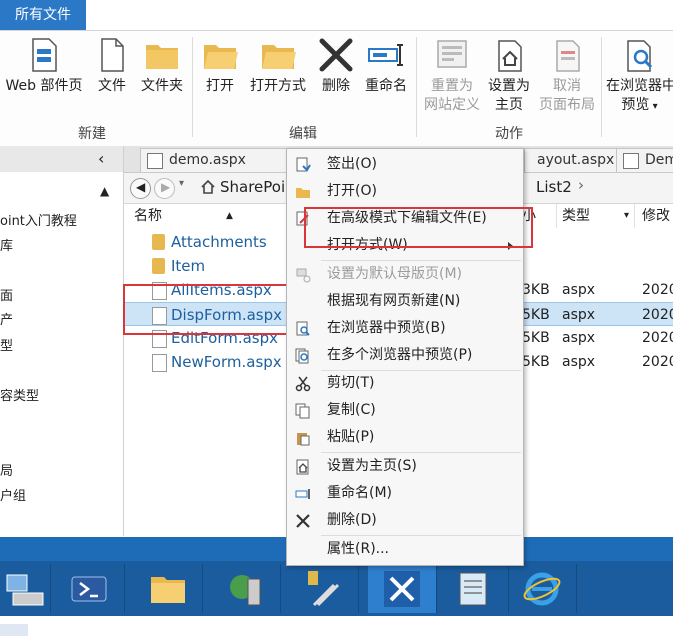 The width and height of the screenshot is (673, 636). I want to click on set-as-home-page-button: 设置为 主页, so click(509, 76).